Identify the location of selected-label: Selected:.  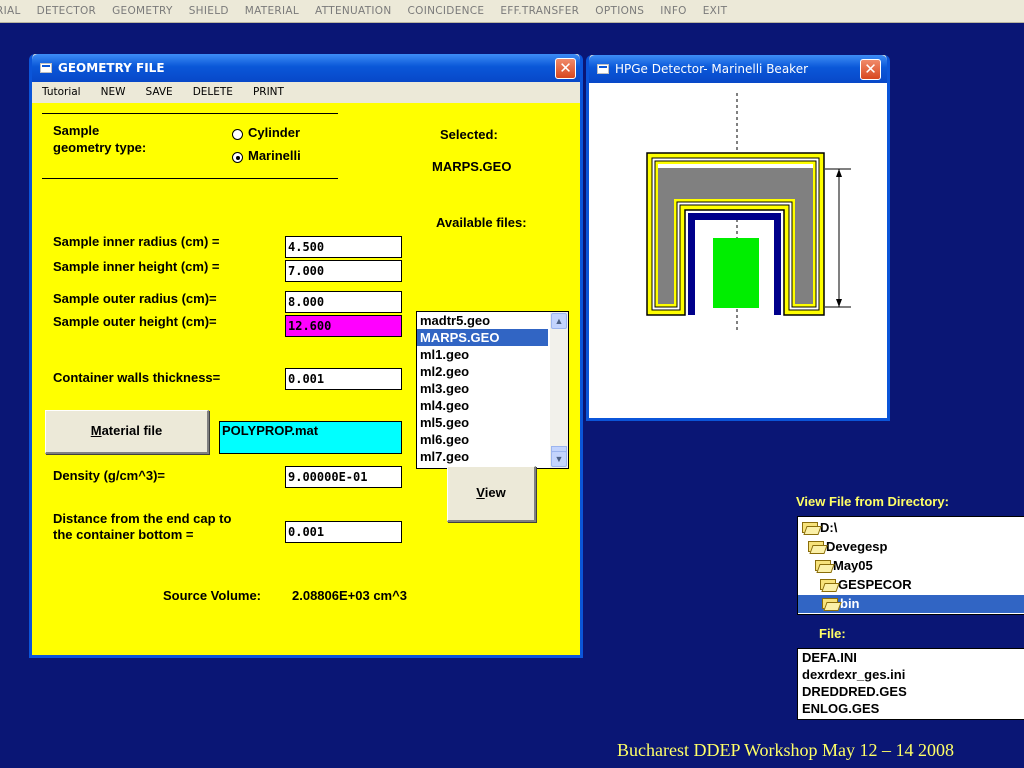
(469, 134).